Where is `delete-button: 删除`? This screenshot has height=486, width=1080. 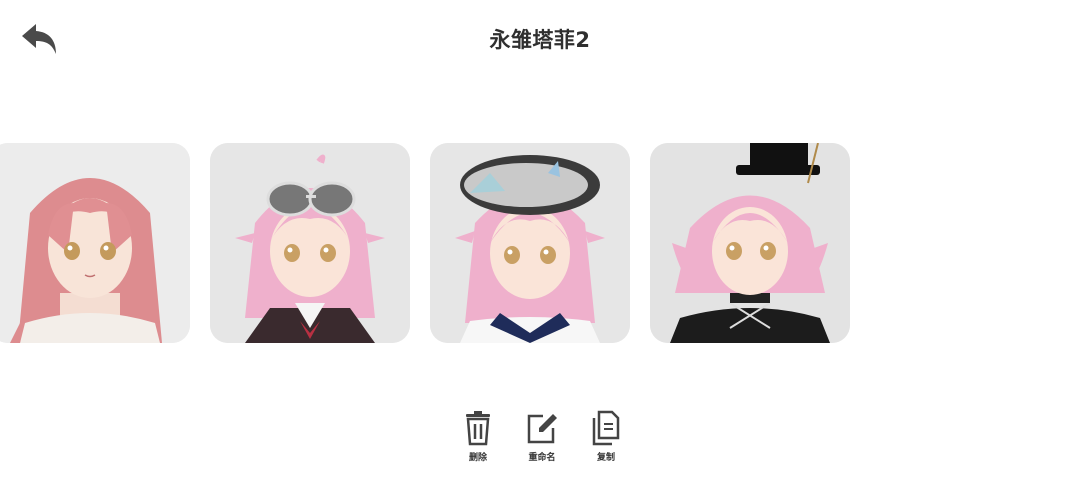 delete-button: 删除 is located at coordinates (478, 435).